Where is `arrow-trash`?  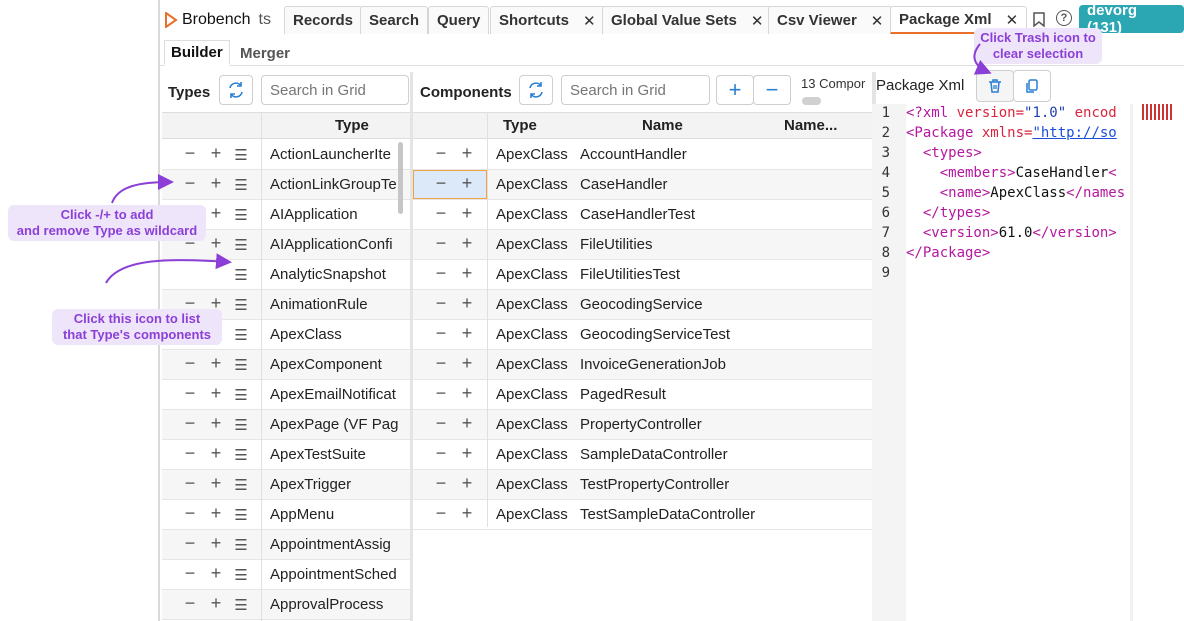 arrow-trash is located at coordinates (982, 59).